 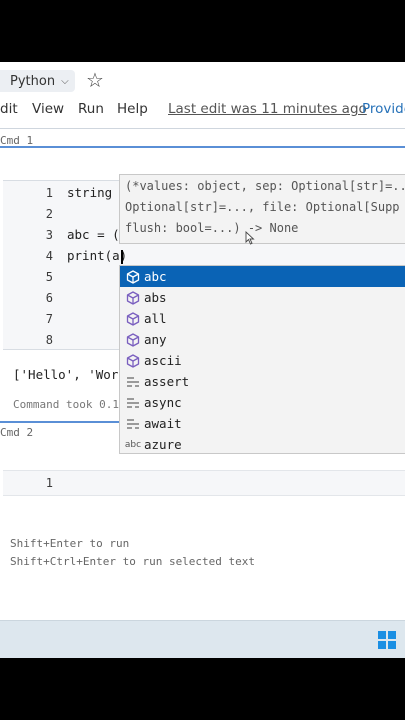 What do you see at coordinates (66, 374) in the screenshot?
I see `cell-output: ['Hello', 'Wor` at bounding box center [66, 374].